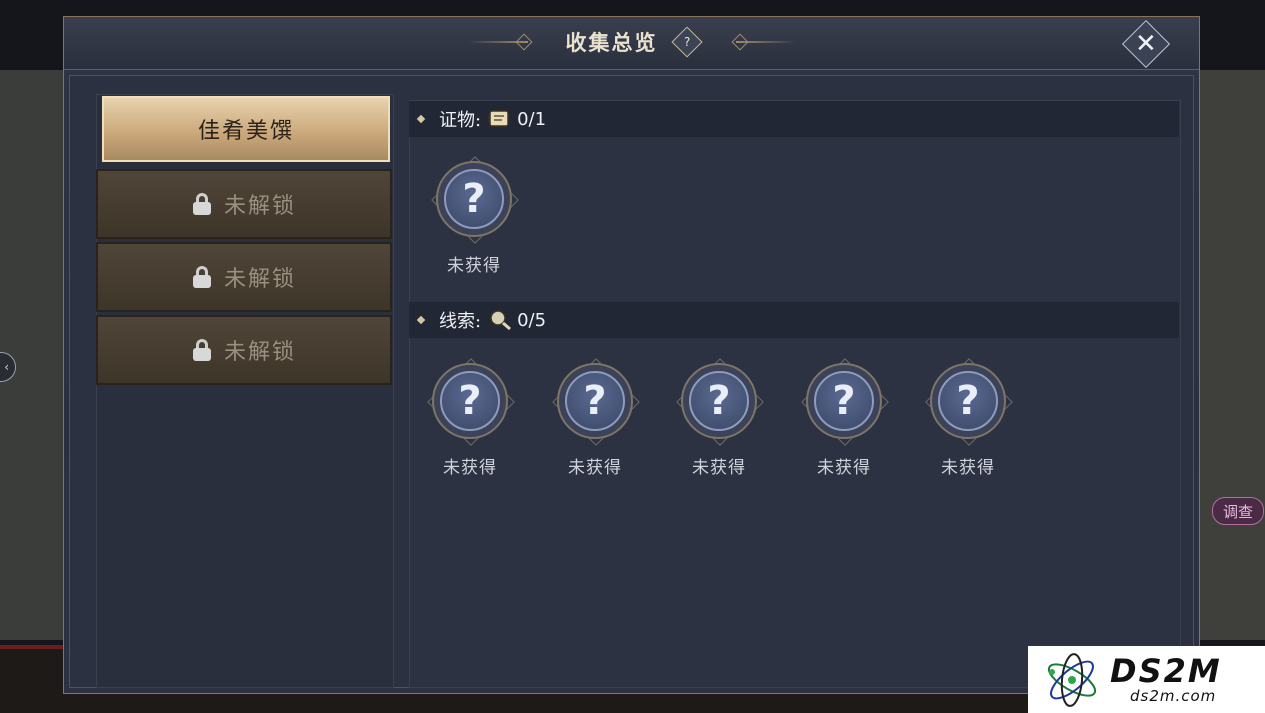 This screenshot has width=1265, height=713. Describe the element at coordinates (501, 320) in the screenshot. I see `magnifier-icon` at that location.